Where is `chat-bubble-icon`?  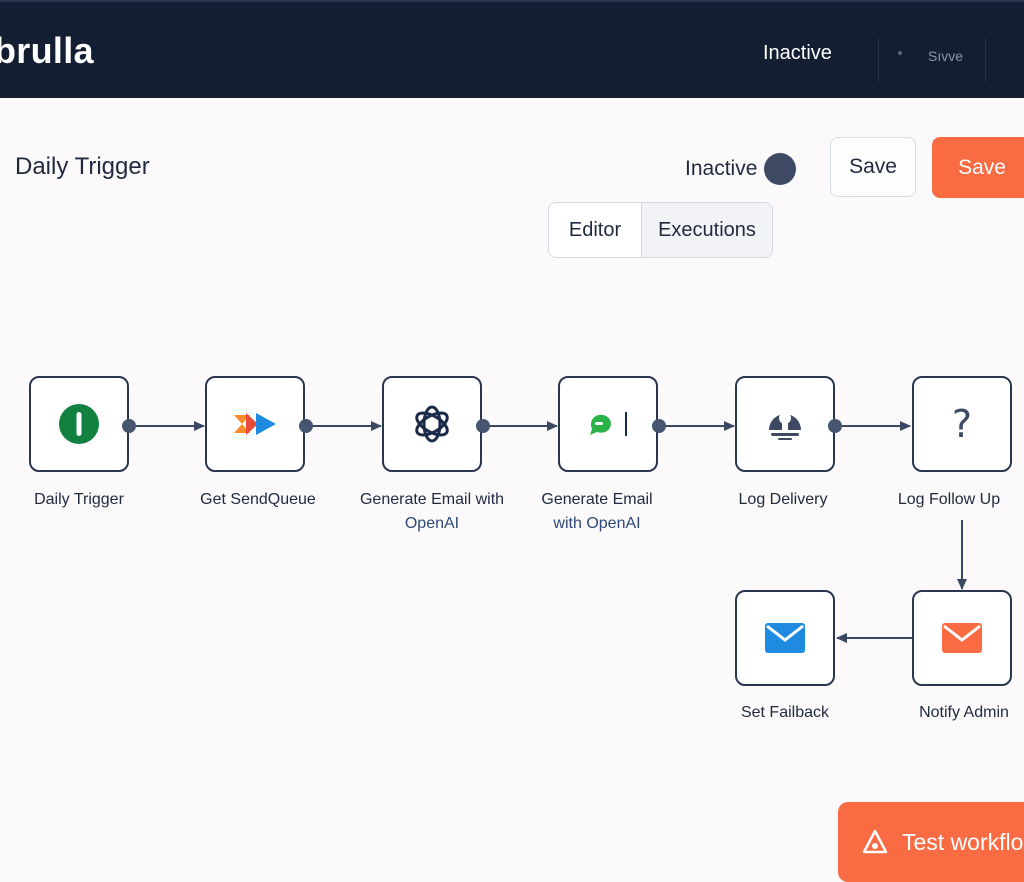 chat-bubble-icon is located at coordinates (608, 424).